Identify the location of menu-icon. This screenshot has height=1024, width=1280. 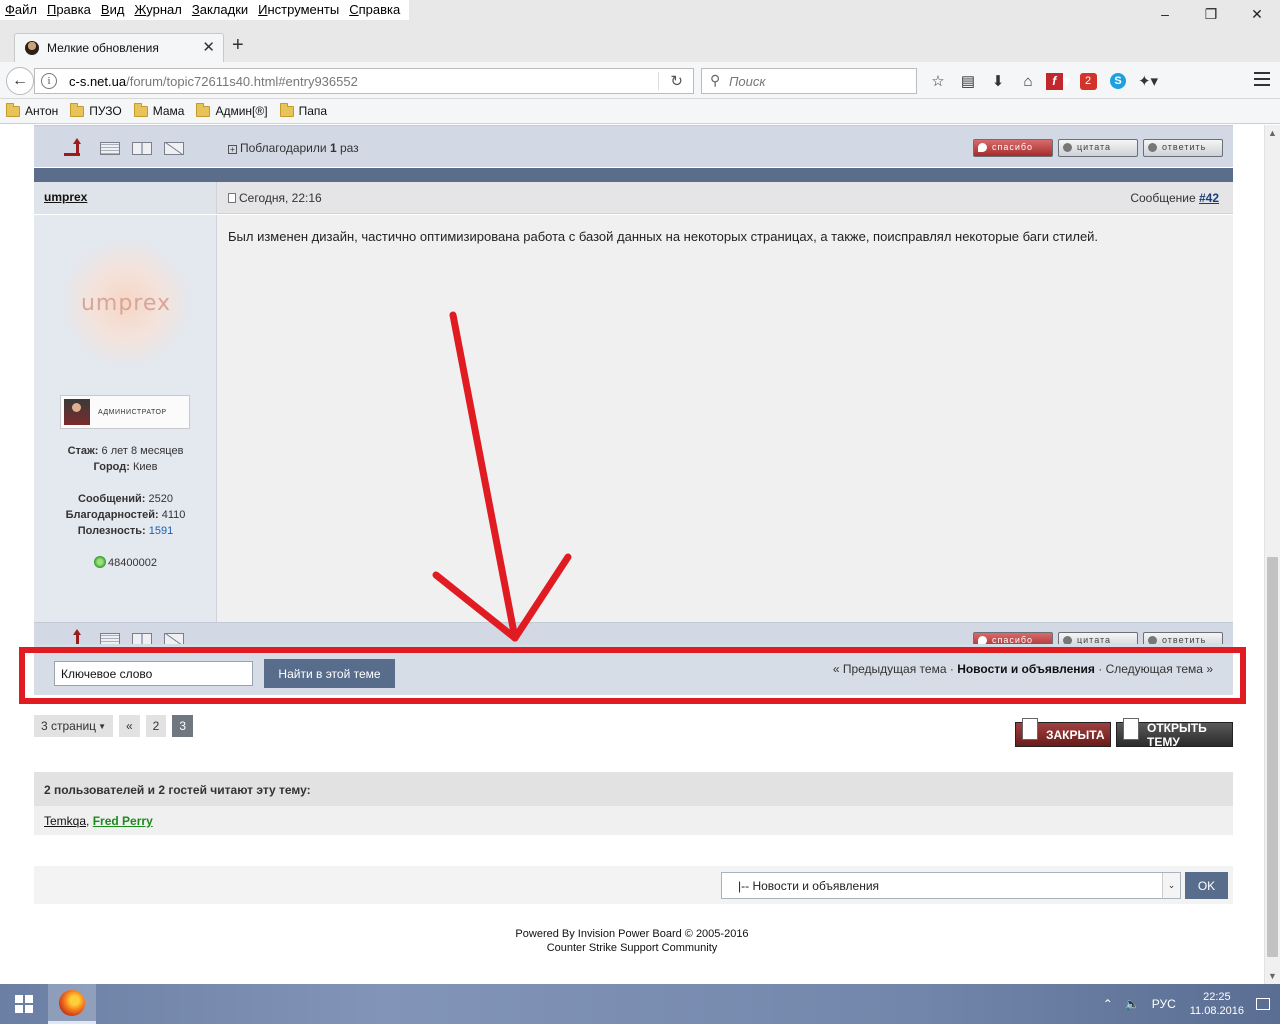
(1262, 79).